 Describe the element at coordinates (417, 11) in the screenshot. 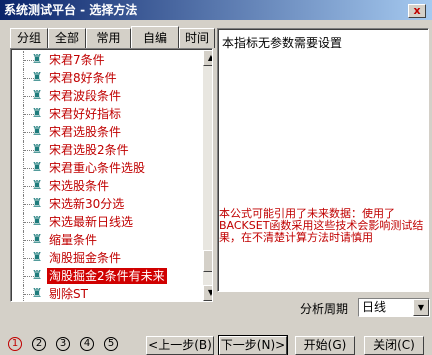

I see `close-window-button: x` at that location.